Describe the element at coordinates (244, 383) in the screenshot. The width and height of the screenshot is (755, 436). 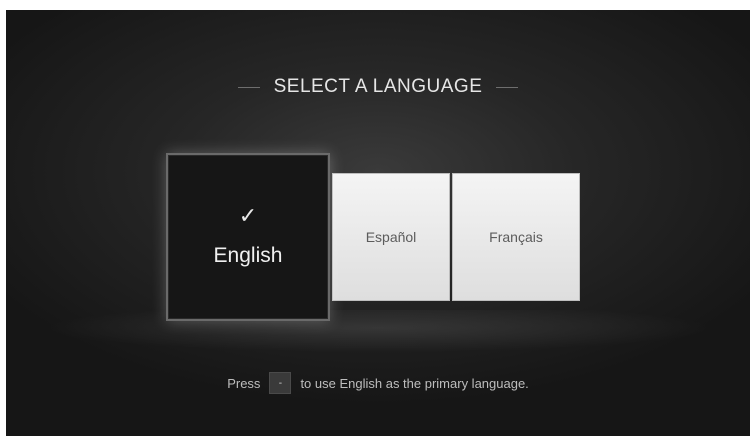
I see `hint-text-before: Press` at that location.